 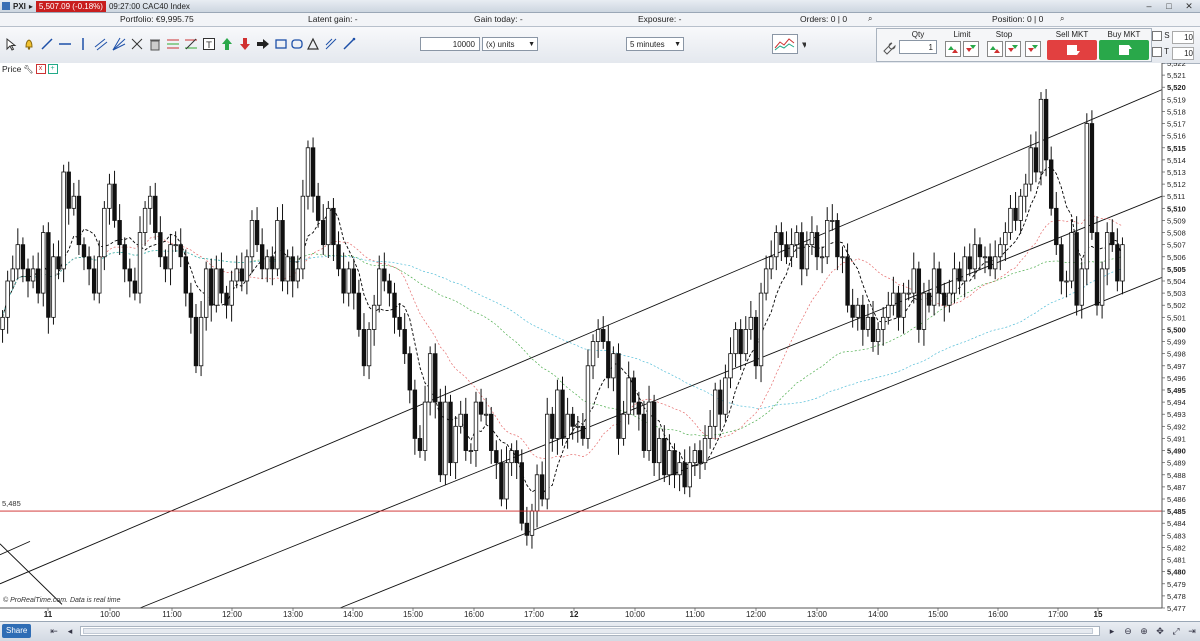 I want to click on y-tick-label: 5,489, so click(x=1176, y=463).